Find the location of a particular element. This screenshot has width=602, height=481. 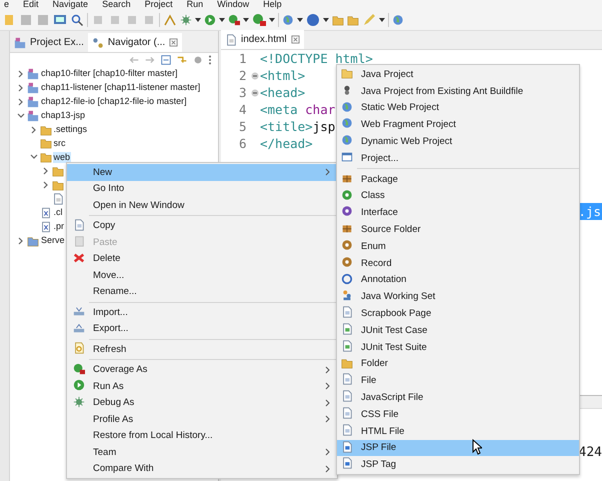

line-number: 1 is located at coordinates (243, 58).